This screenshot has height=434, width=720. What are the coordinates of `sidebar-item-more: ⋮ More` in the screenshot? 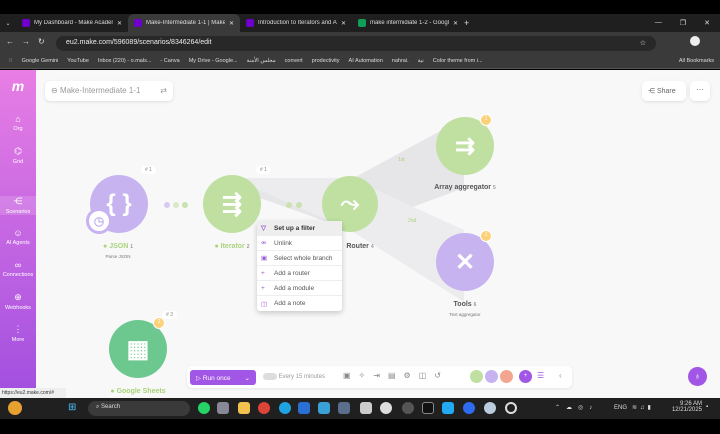 It's located at (18, 333).